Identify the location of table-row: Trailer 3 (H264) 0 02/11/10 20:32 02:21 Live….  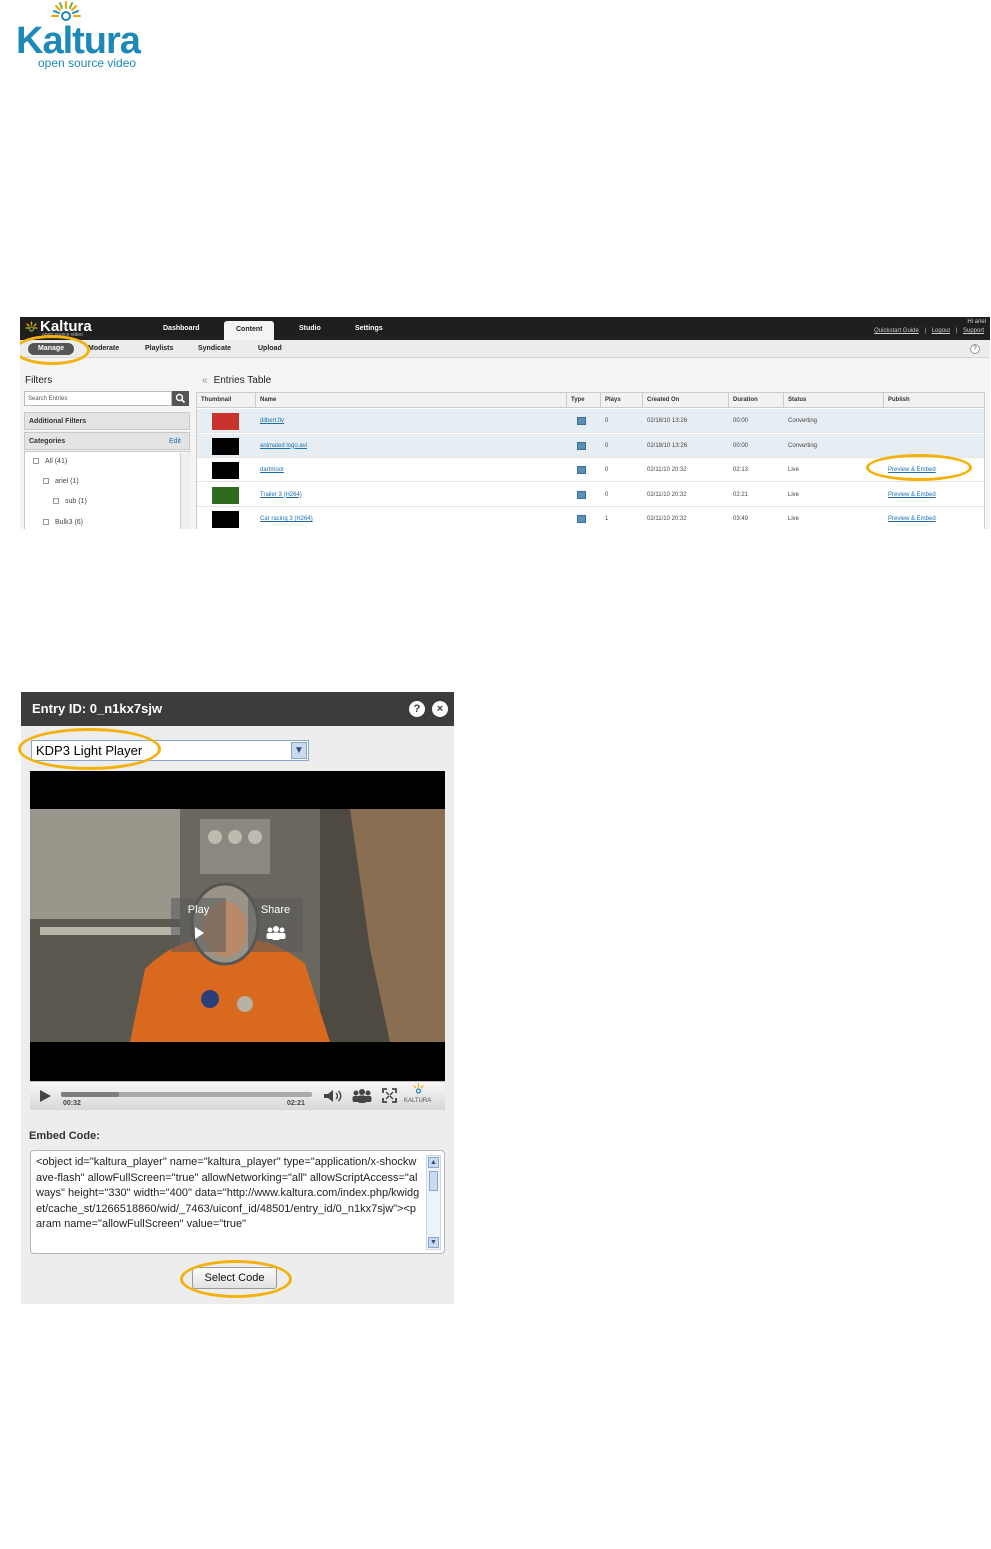
(590, 495).